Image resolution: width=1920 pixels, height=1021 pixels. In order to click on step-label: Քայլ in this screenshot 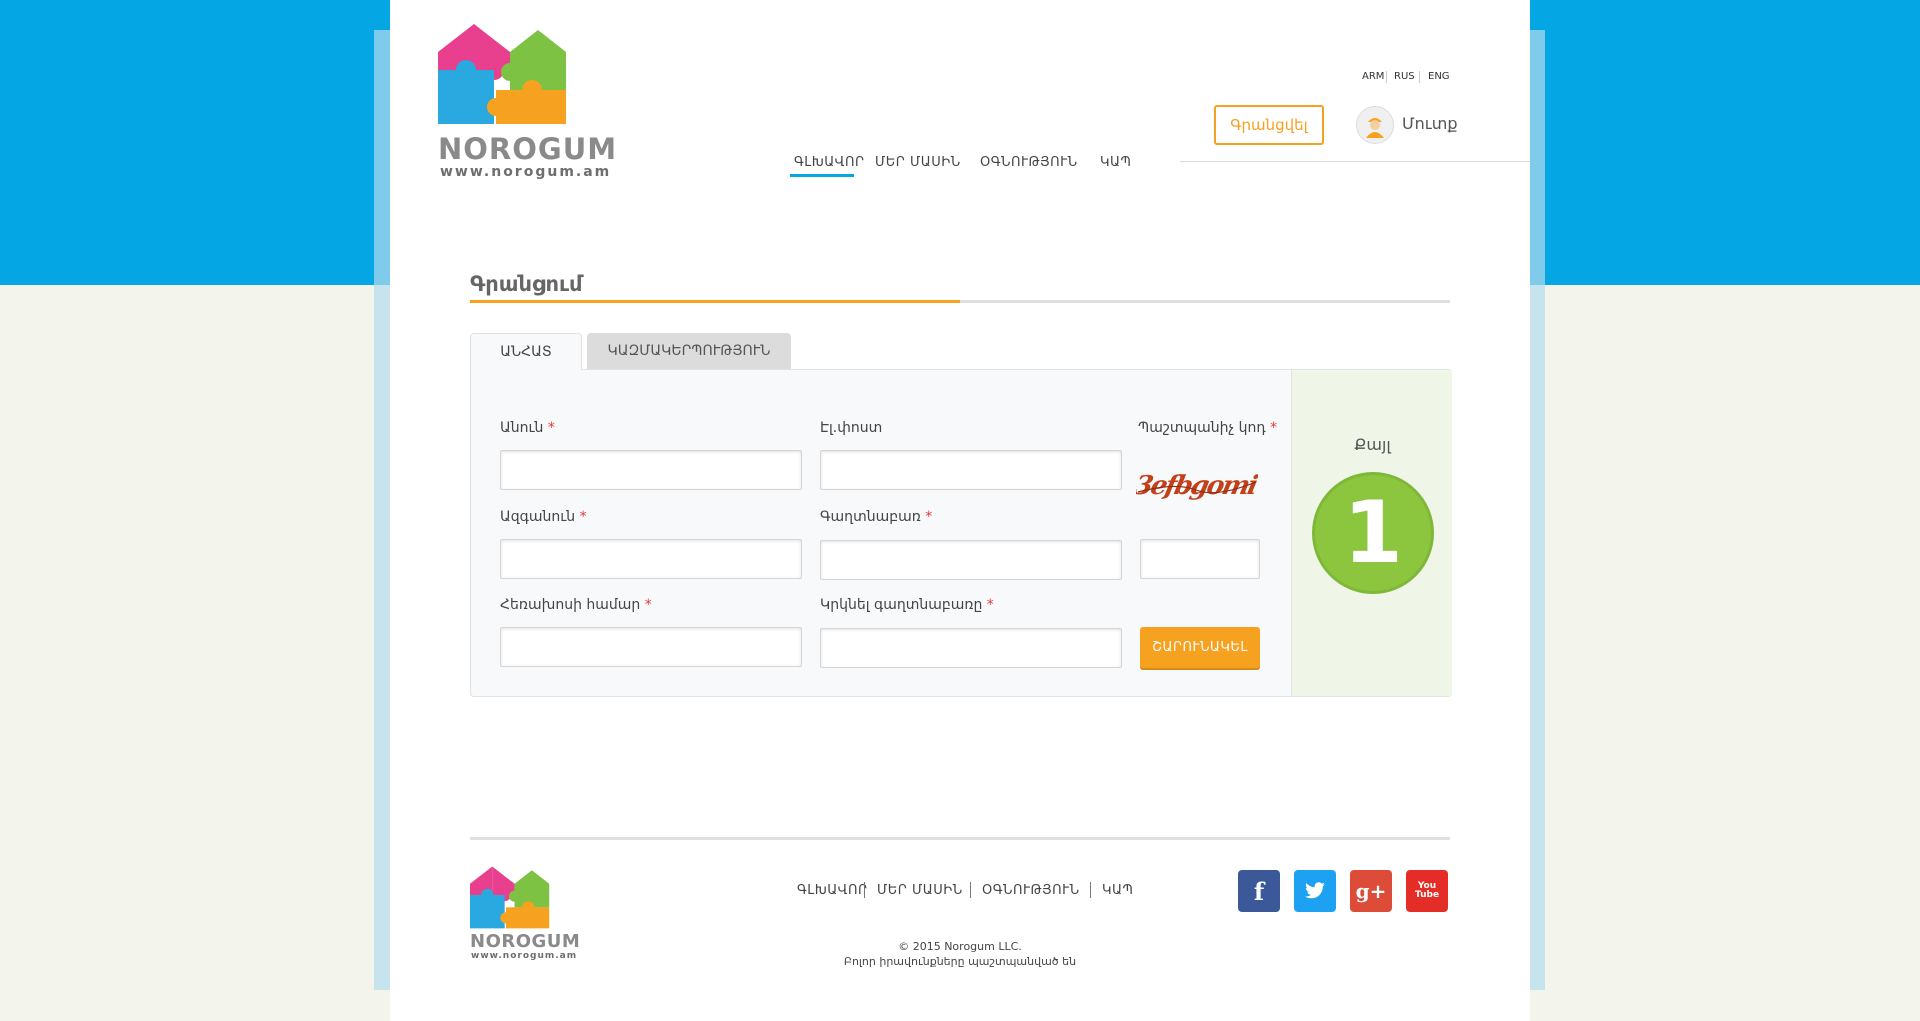, I will do `click(1372, 444)`.